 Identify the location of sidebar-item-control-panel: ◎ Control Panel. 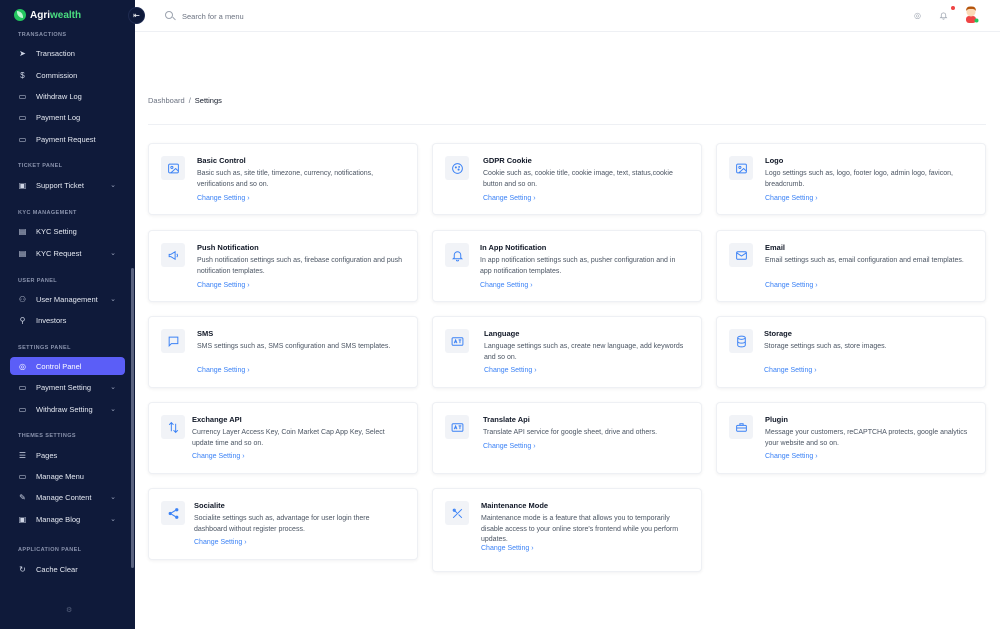
(67, 366).